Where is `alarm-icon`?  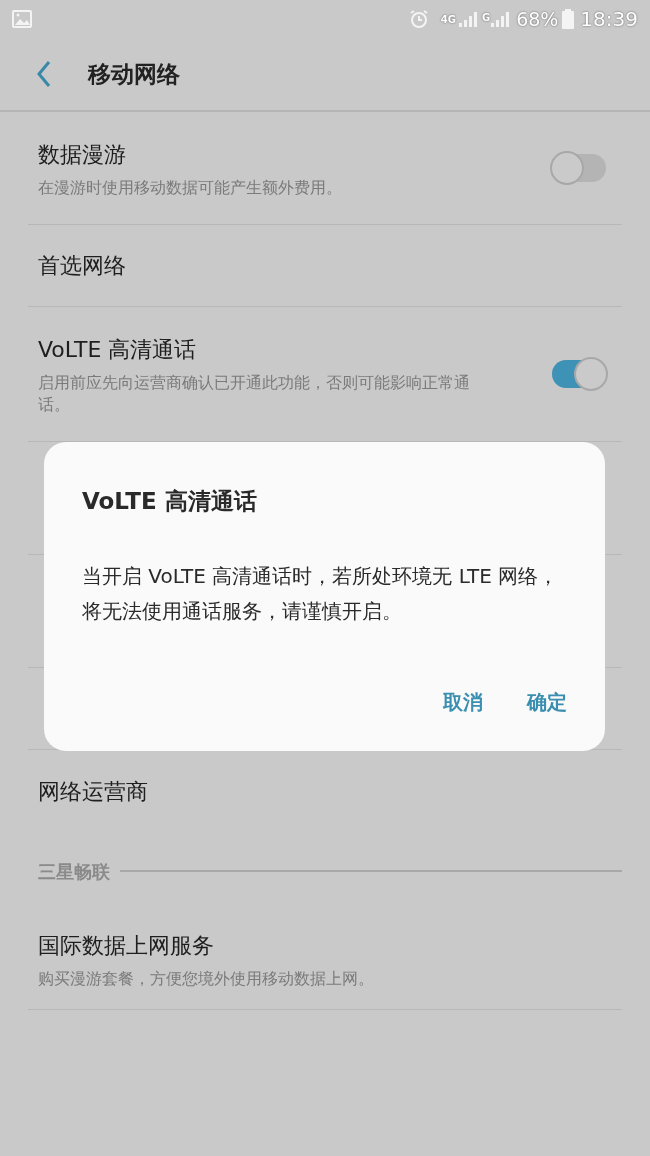
alarm-icon is located at coordinates (418, 19).